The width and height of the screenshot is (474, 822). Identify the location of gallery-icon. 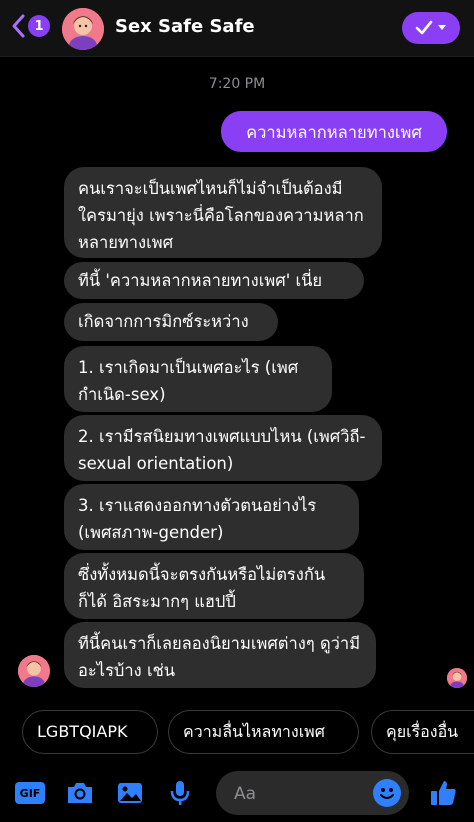
(130, 793).